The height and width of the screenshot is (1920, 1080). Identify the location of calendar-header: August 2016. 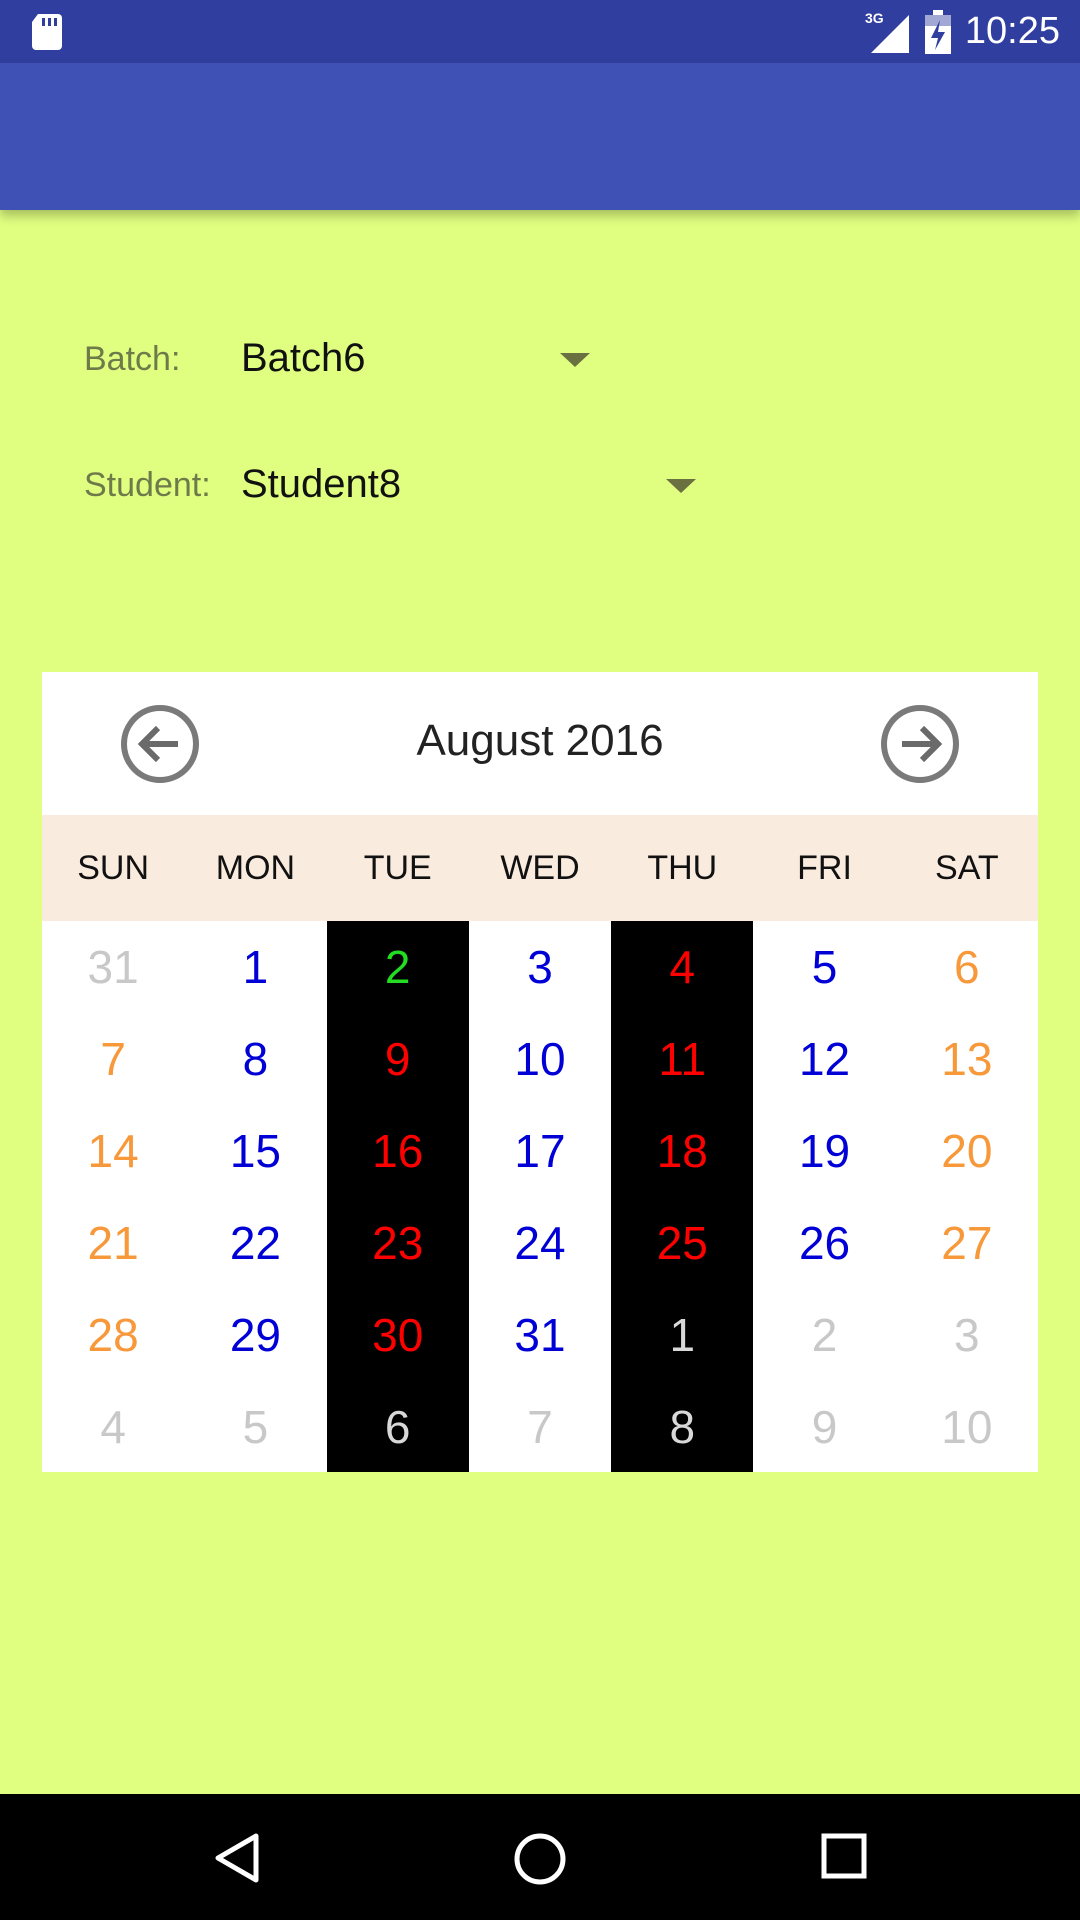
(540, 743).